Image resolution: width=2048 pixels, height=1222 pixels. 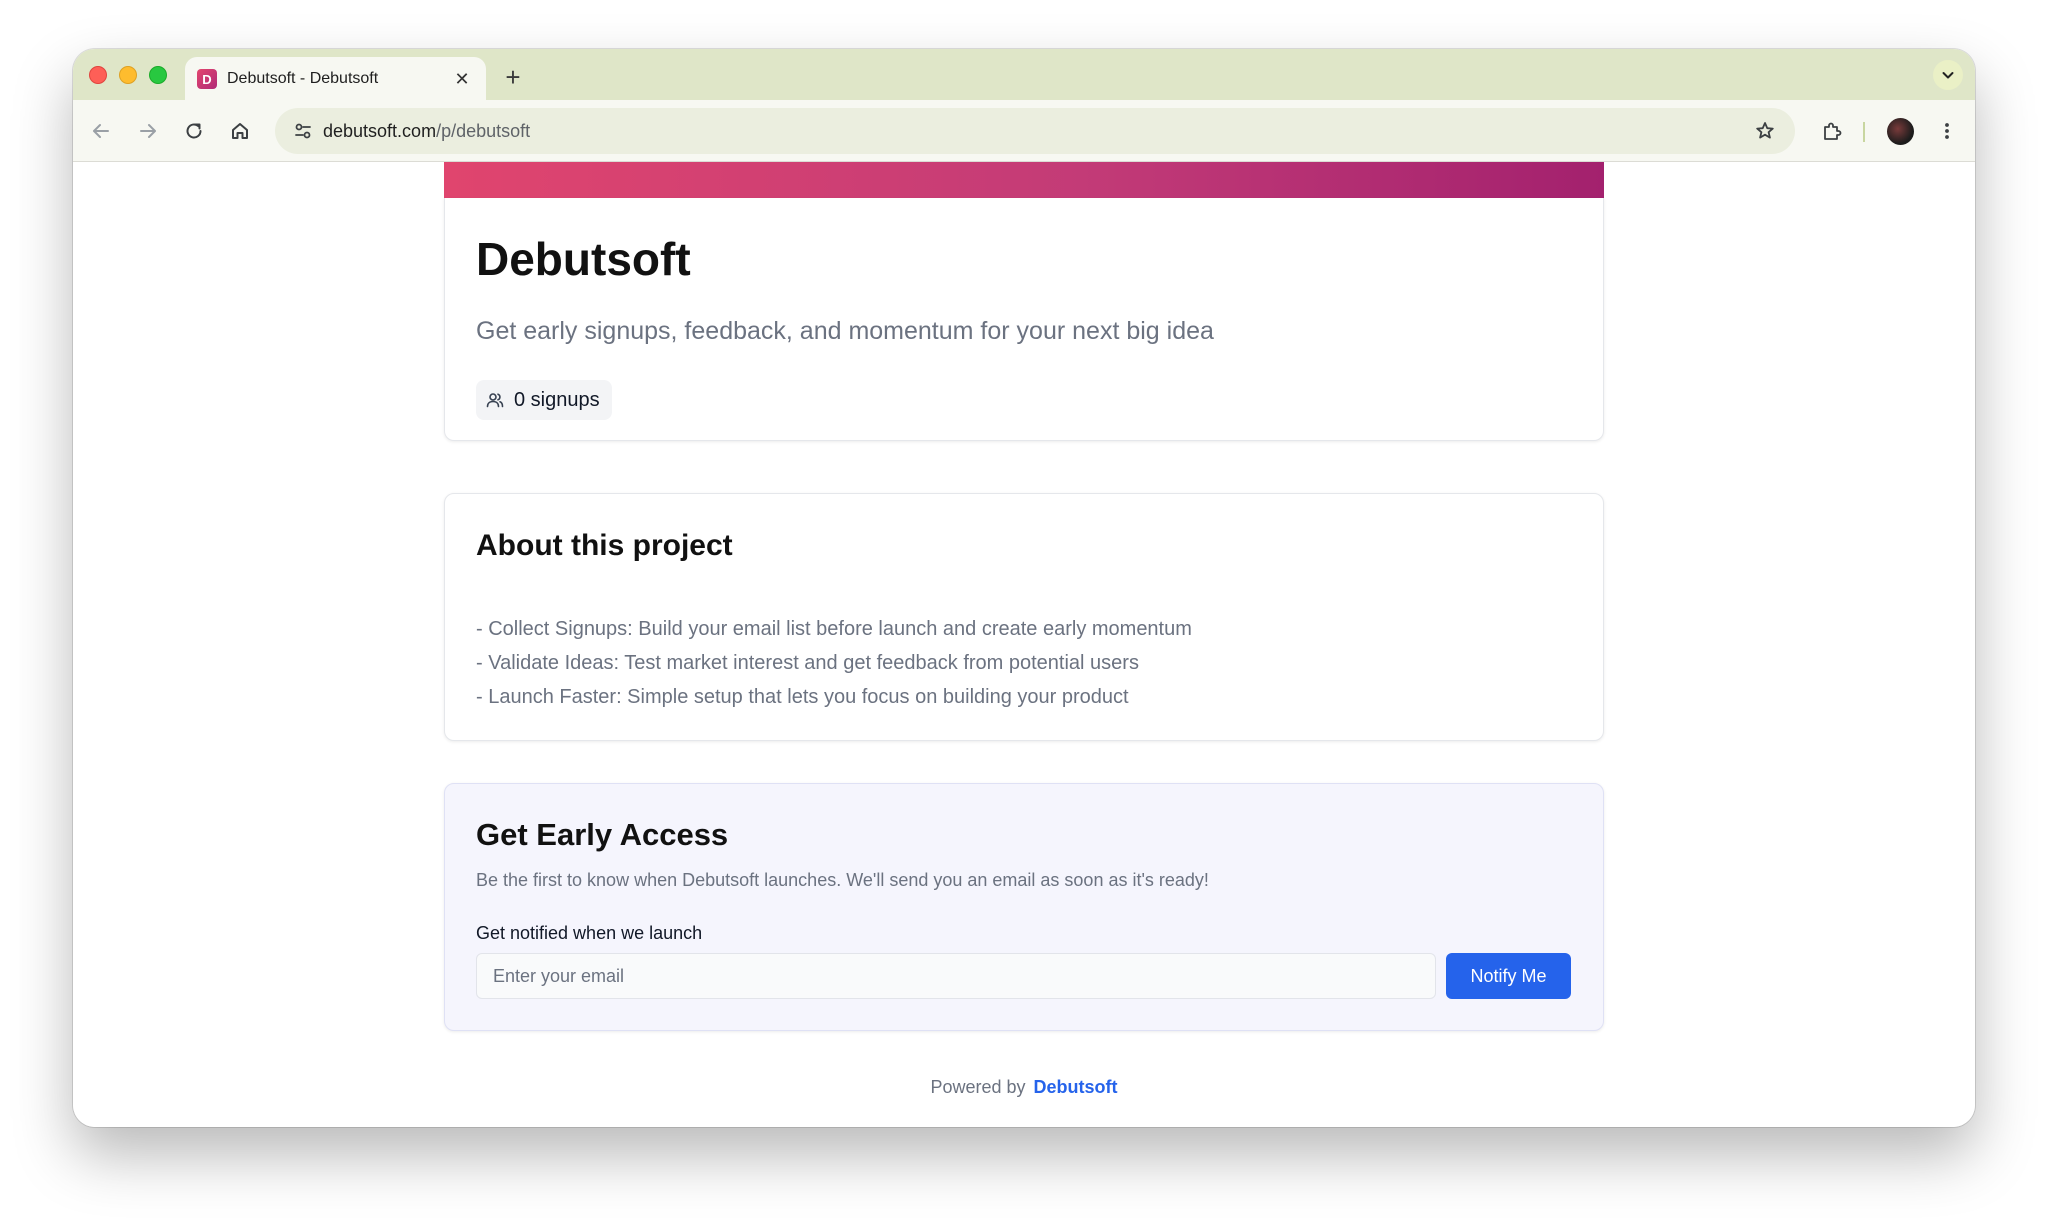 I want to click on powered-by-label: Powered by, so click(x=978, y=1087).